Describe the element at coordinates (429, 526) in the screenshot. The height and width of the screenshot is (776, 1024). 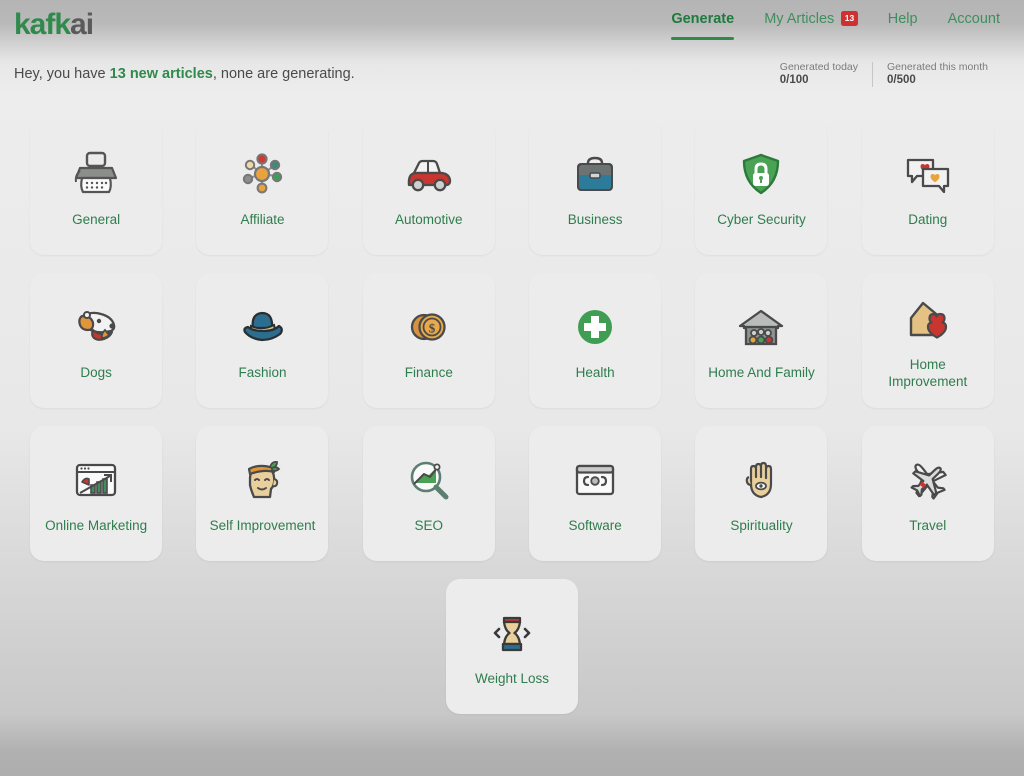
I see `category-card-seo-label: SEO` at that location.